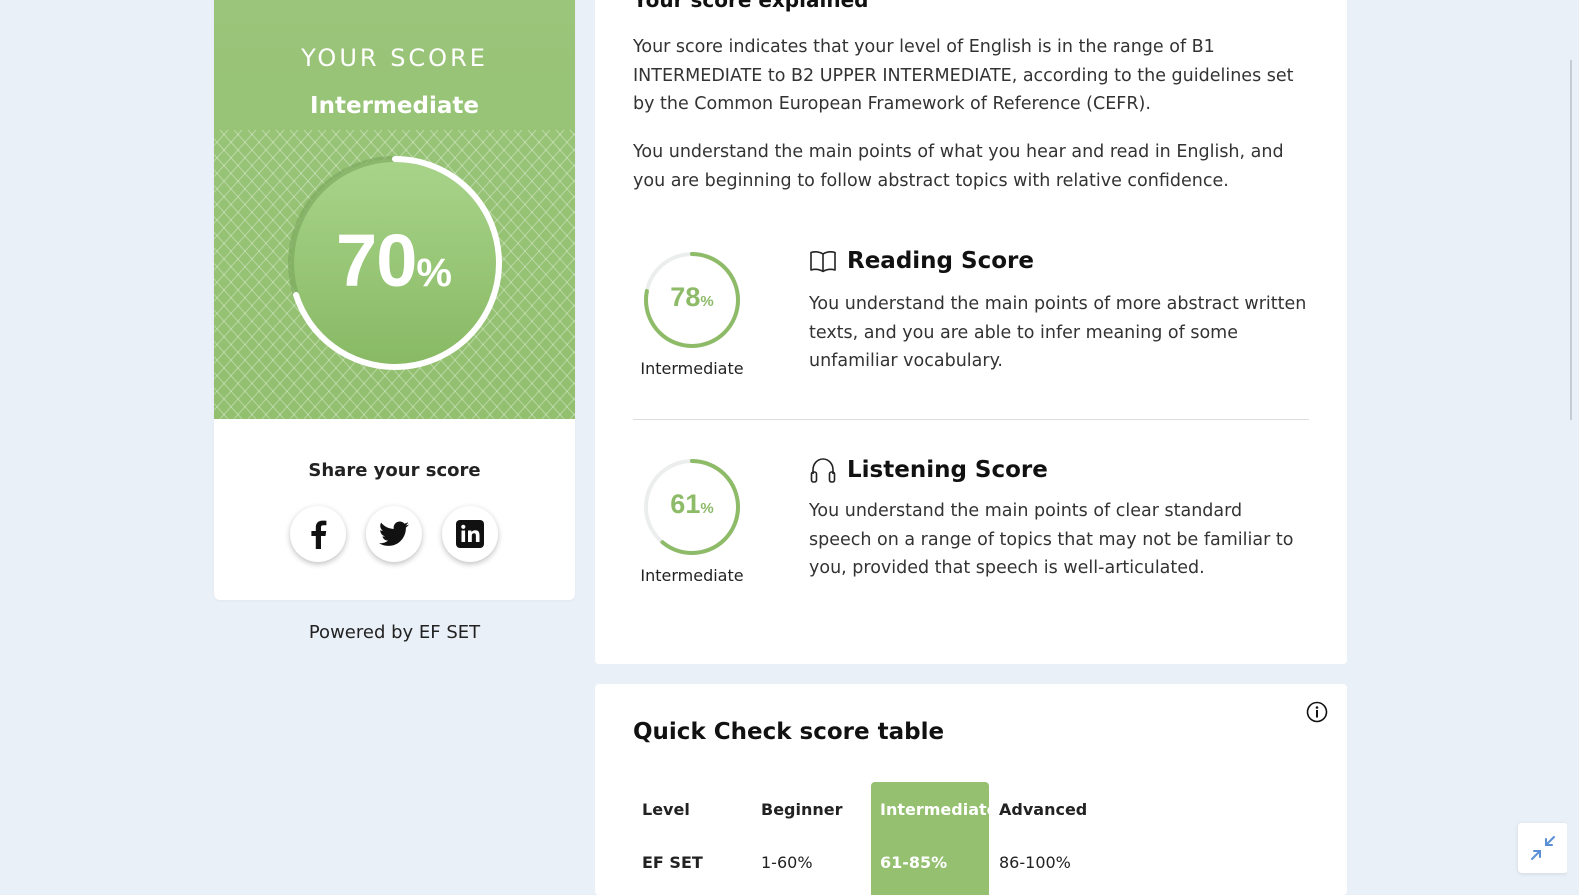 This screenshot has height=895, width=1579. I want to click on table-cell-intermediate: 61-85%, so click(914, 862).